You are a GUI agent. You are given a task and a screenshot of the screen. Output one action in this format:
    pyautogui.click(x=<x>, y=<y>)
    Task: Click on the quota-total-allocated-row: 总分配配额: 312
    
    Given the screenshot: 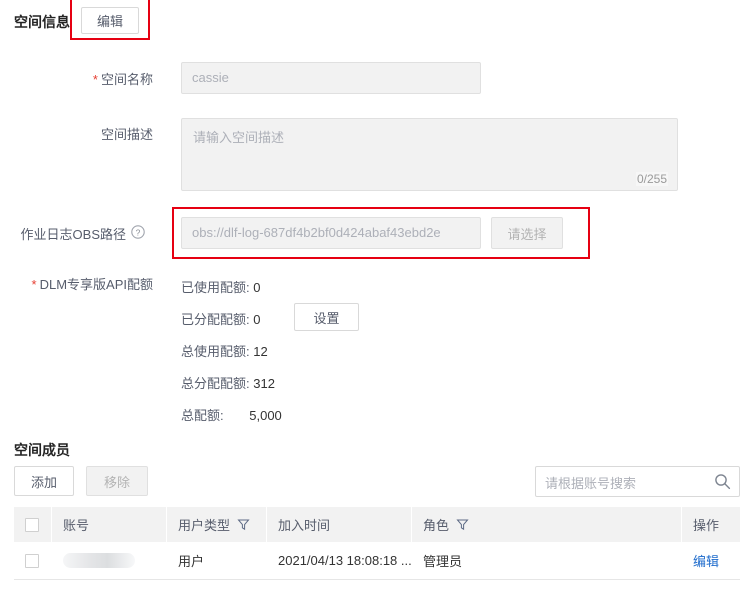 What is the action you would take?
    pyautogui.click(x=228, y=382)
    